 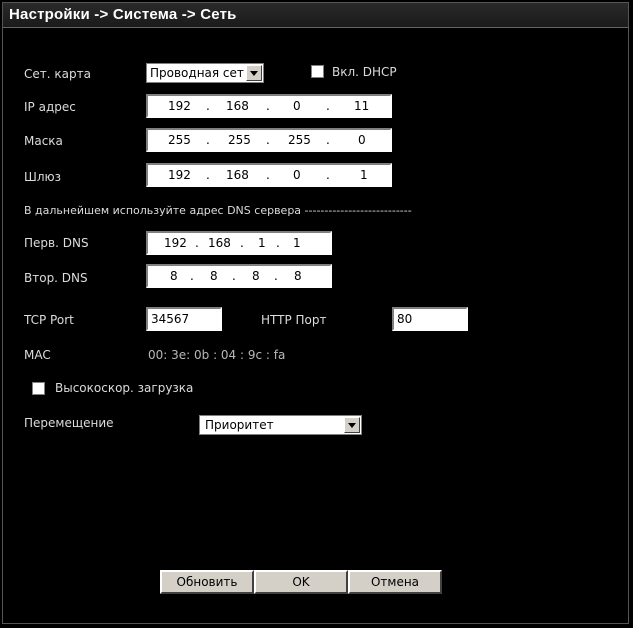 What do you see at coordinates (269, 175) in the screenshot?
I see `gateway-field: 192 . 168 . 0 . 1` at bounding box center [269, 175].